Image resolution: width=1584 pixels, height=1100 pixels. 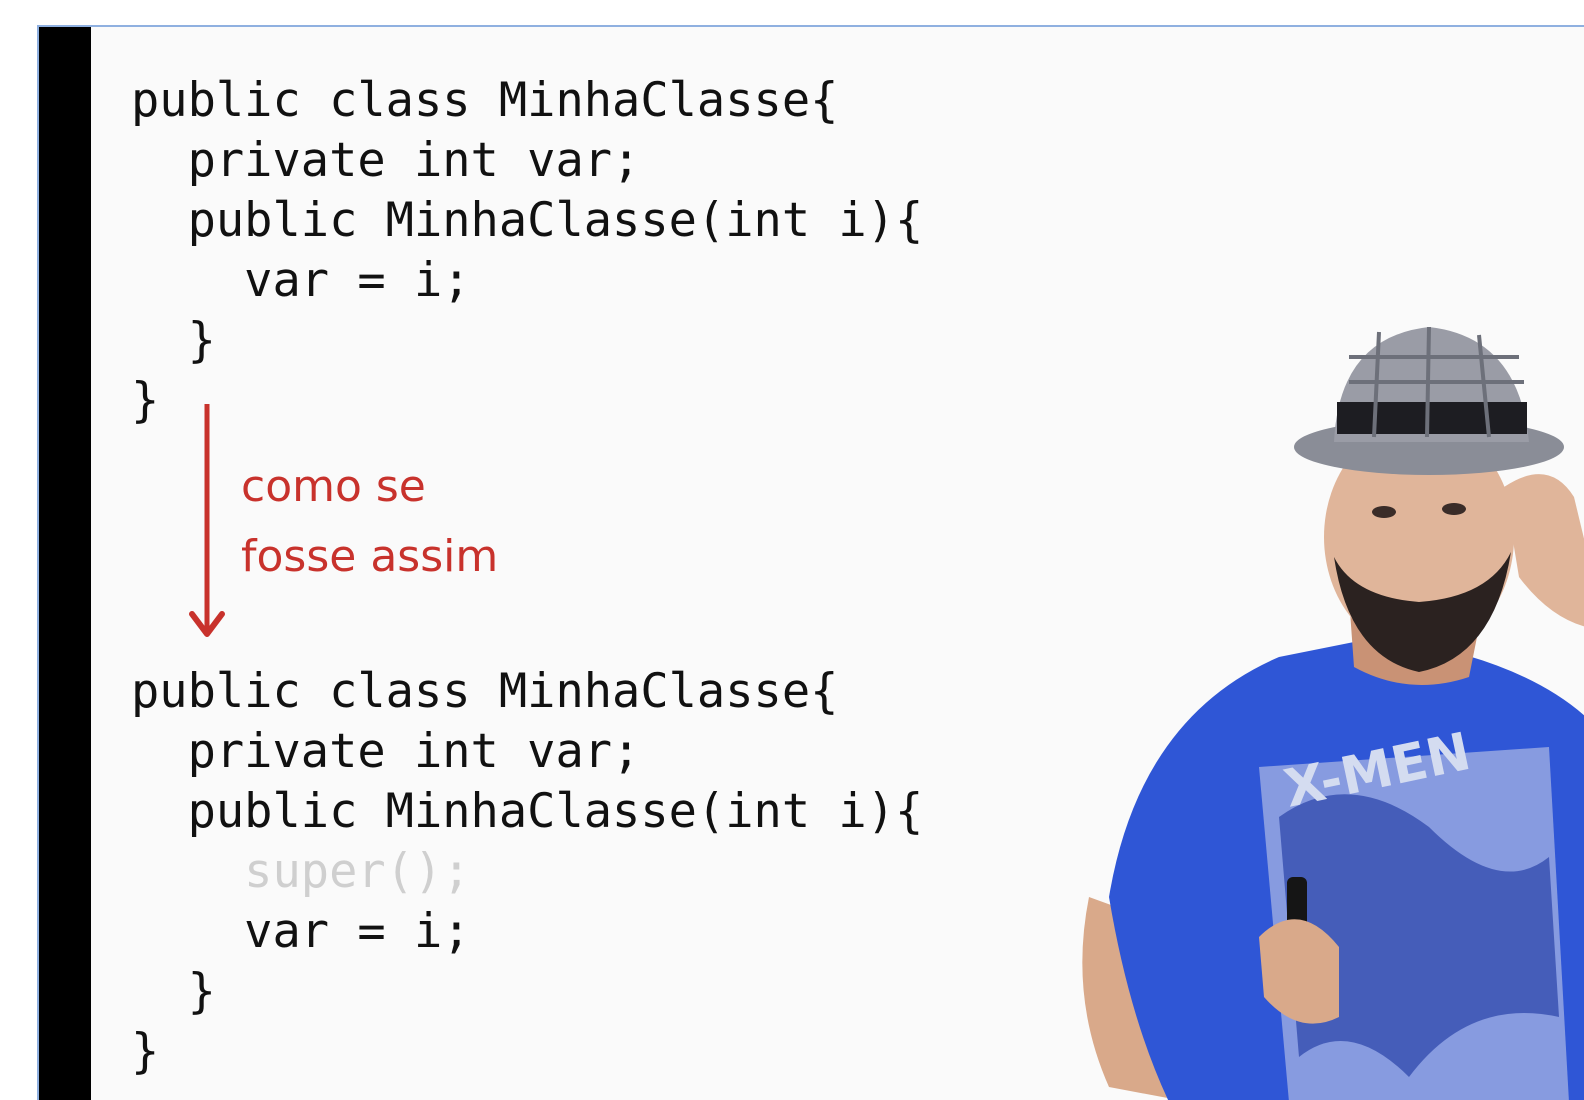 What do you see at coordinates (333, 486) in the screenshot?
I see `annotation-line-1: como se` at bounding box center [333, 486].